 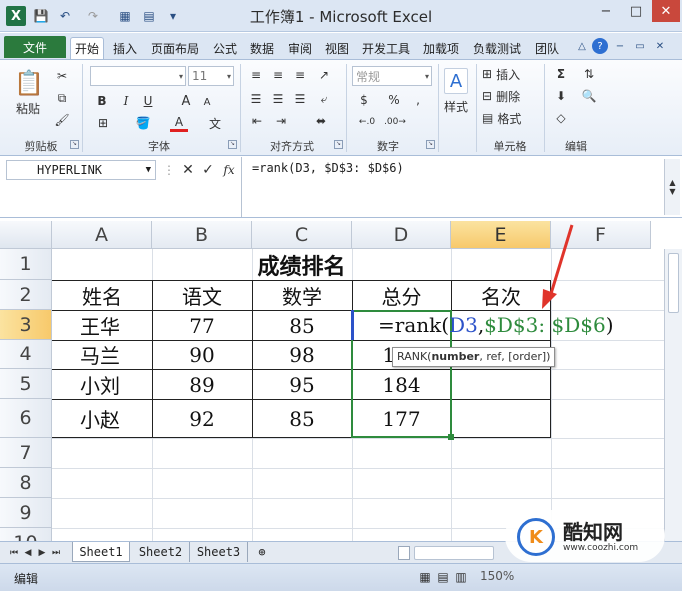 I want to click on doc-close-icon: ✕, so click(x=660, y=46).